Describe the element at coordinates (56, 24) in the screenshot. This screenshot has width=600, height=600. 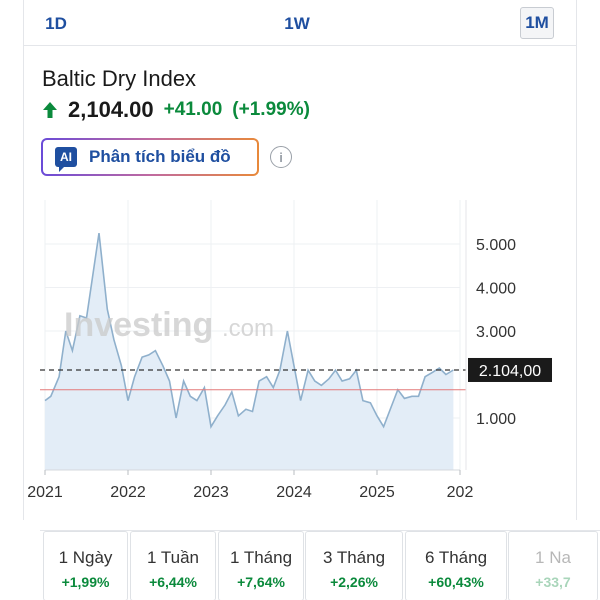
I see `period-1d-button: 1D` at that location.